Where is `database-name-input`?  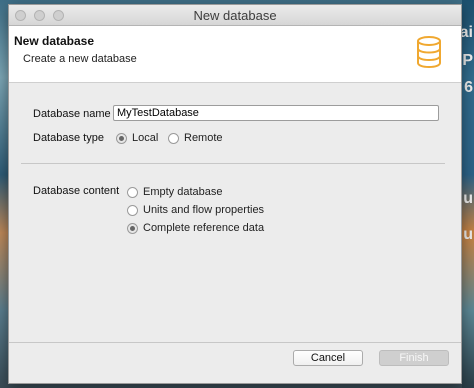 database-name-input is located at coordinates (276, 113).